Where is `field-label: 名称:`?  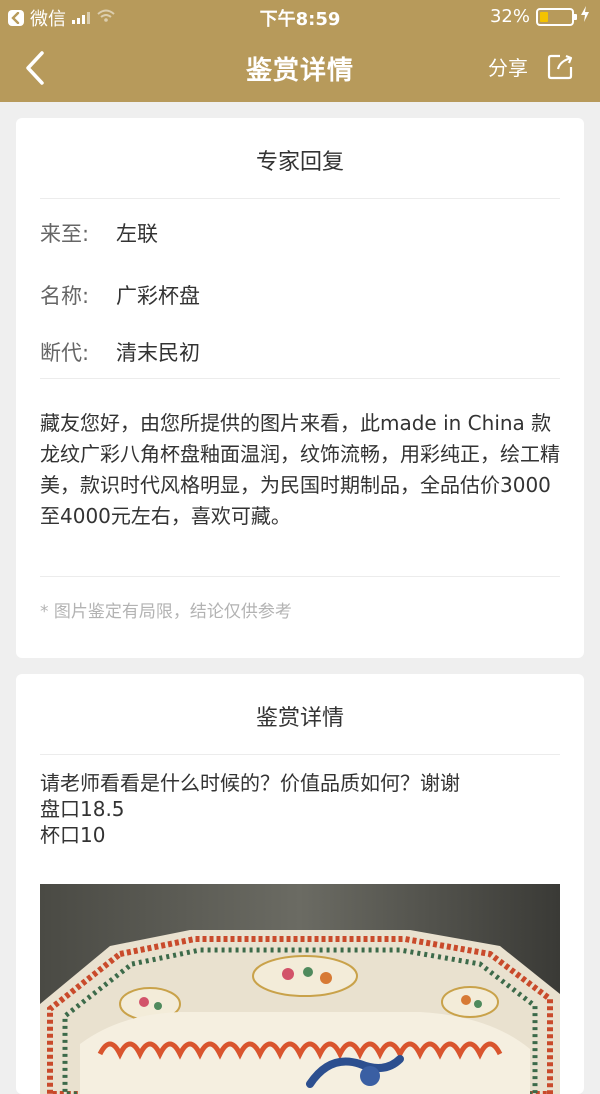 field-label: 名称: is located at coordinates (65, 296).